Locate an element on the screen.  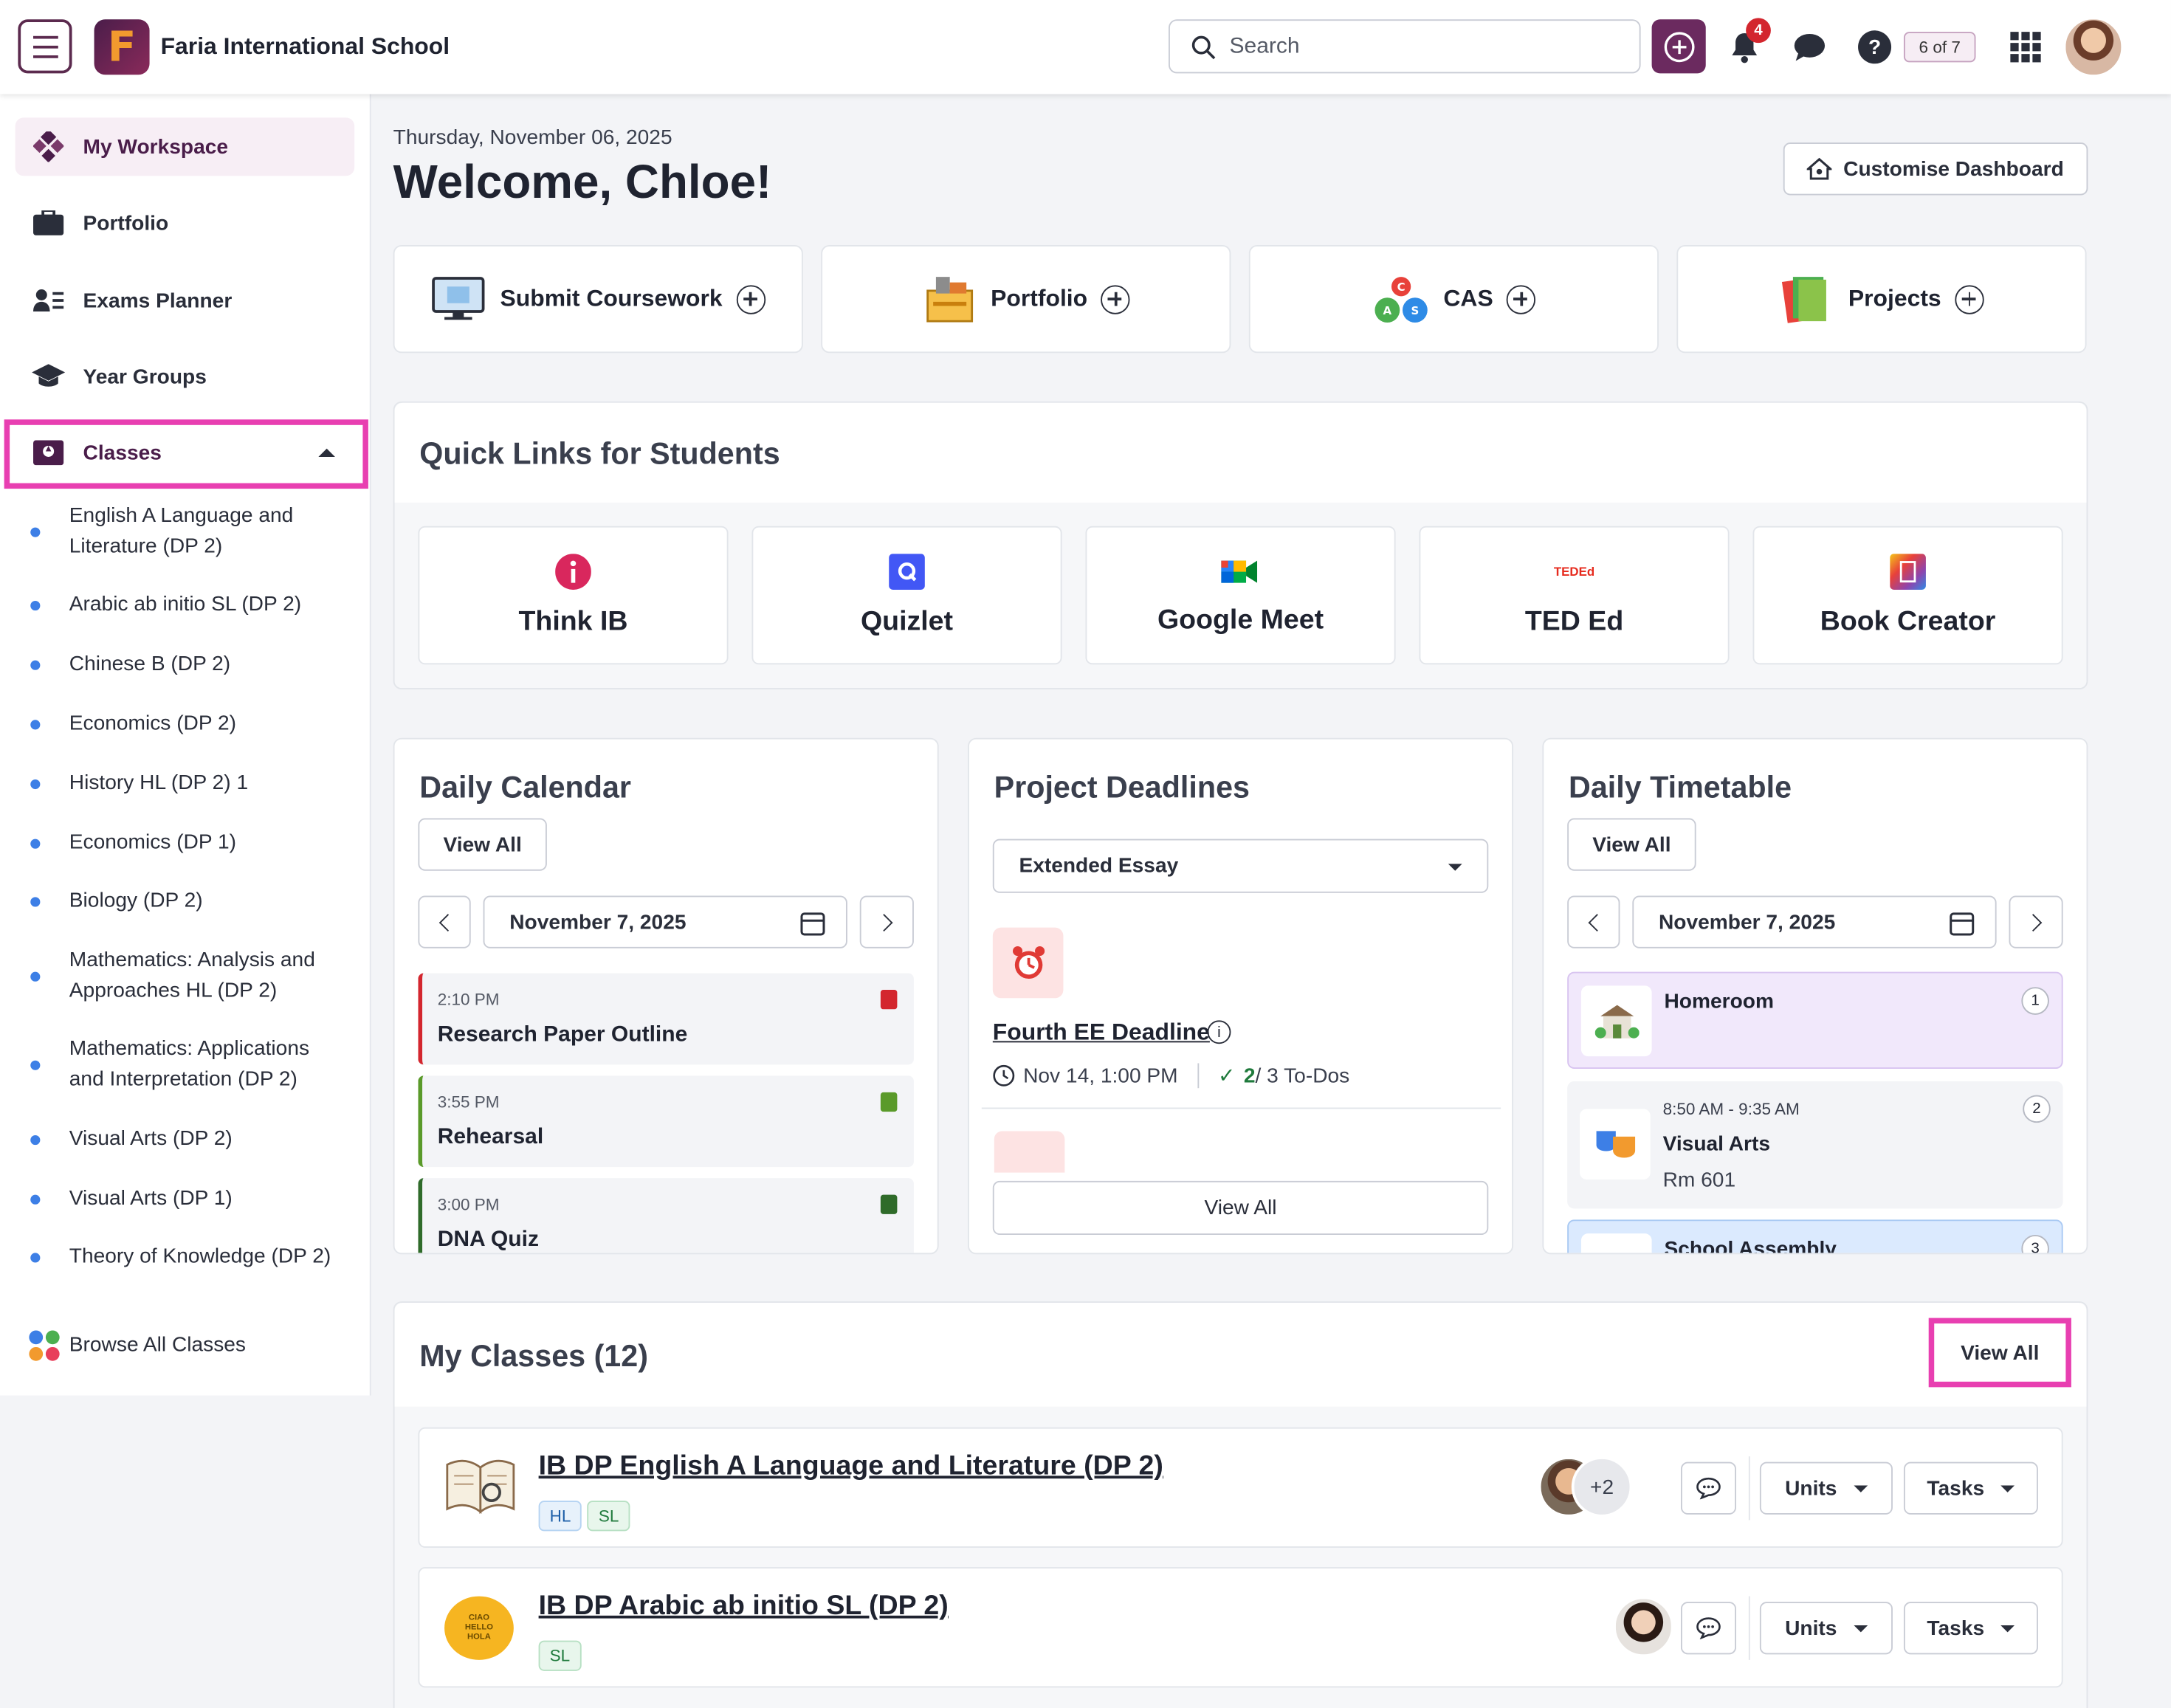
sidebar-class-item: Biology (DP 2) is located at coordinates (189, 901).